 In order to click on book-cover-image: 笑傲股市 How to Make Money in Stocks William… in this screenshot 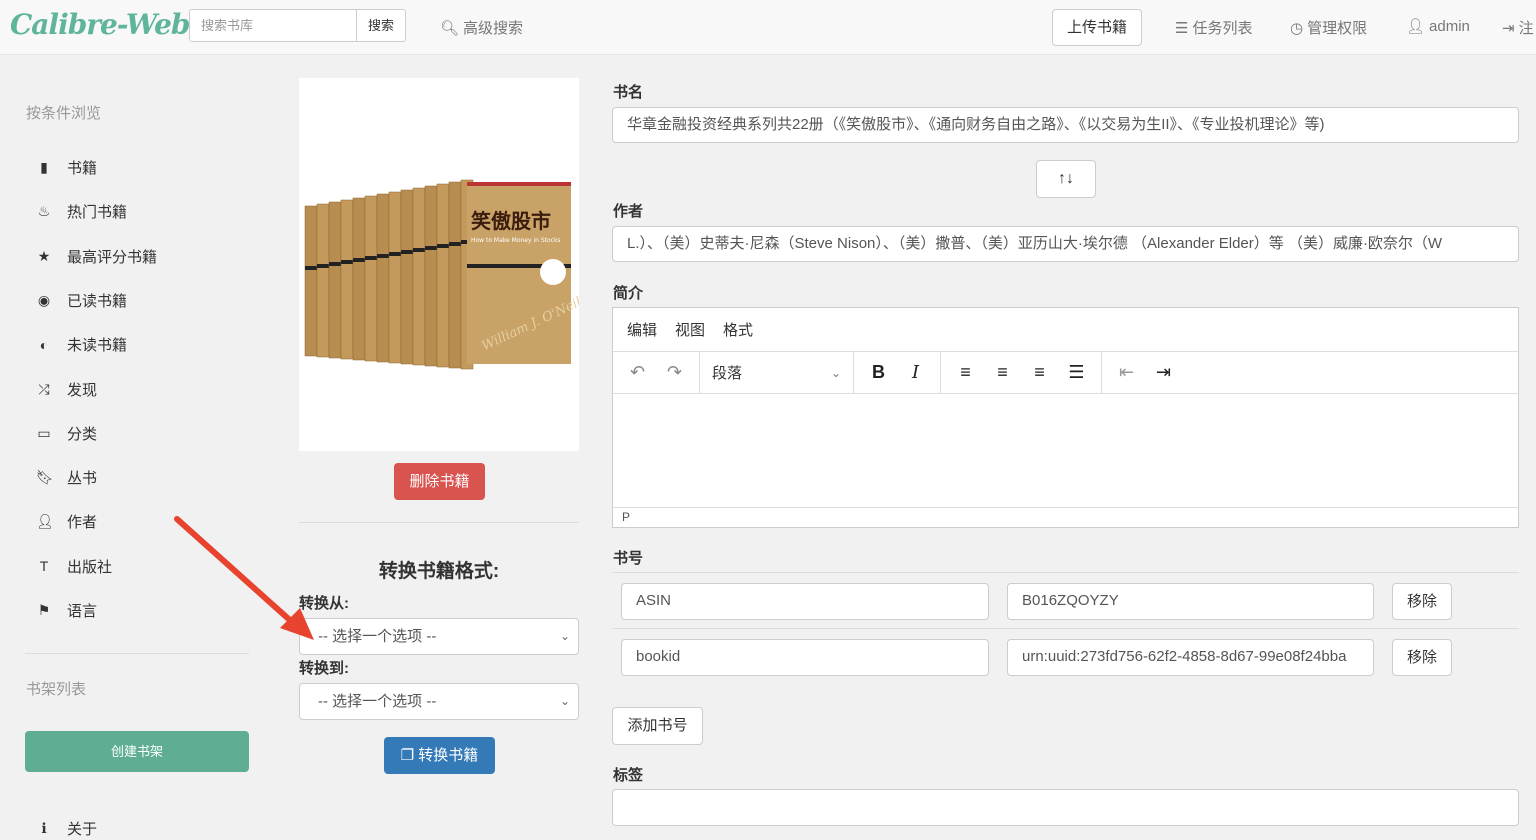, I will do `click(444, 274)`.